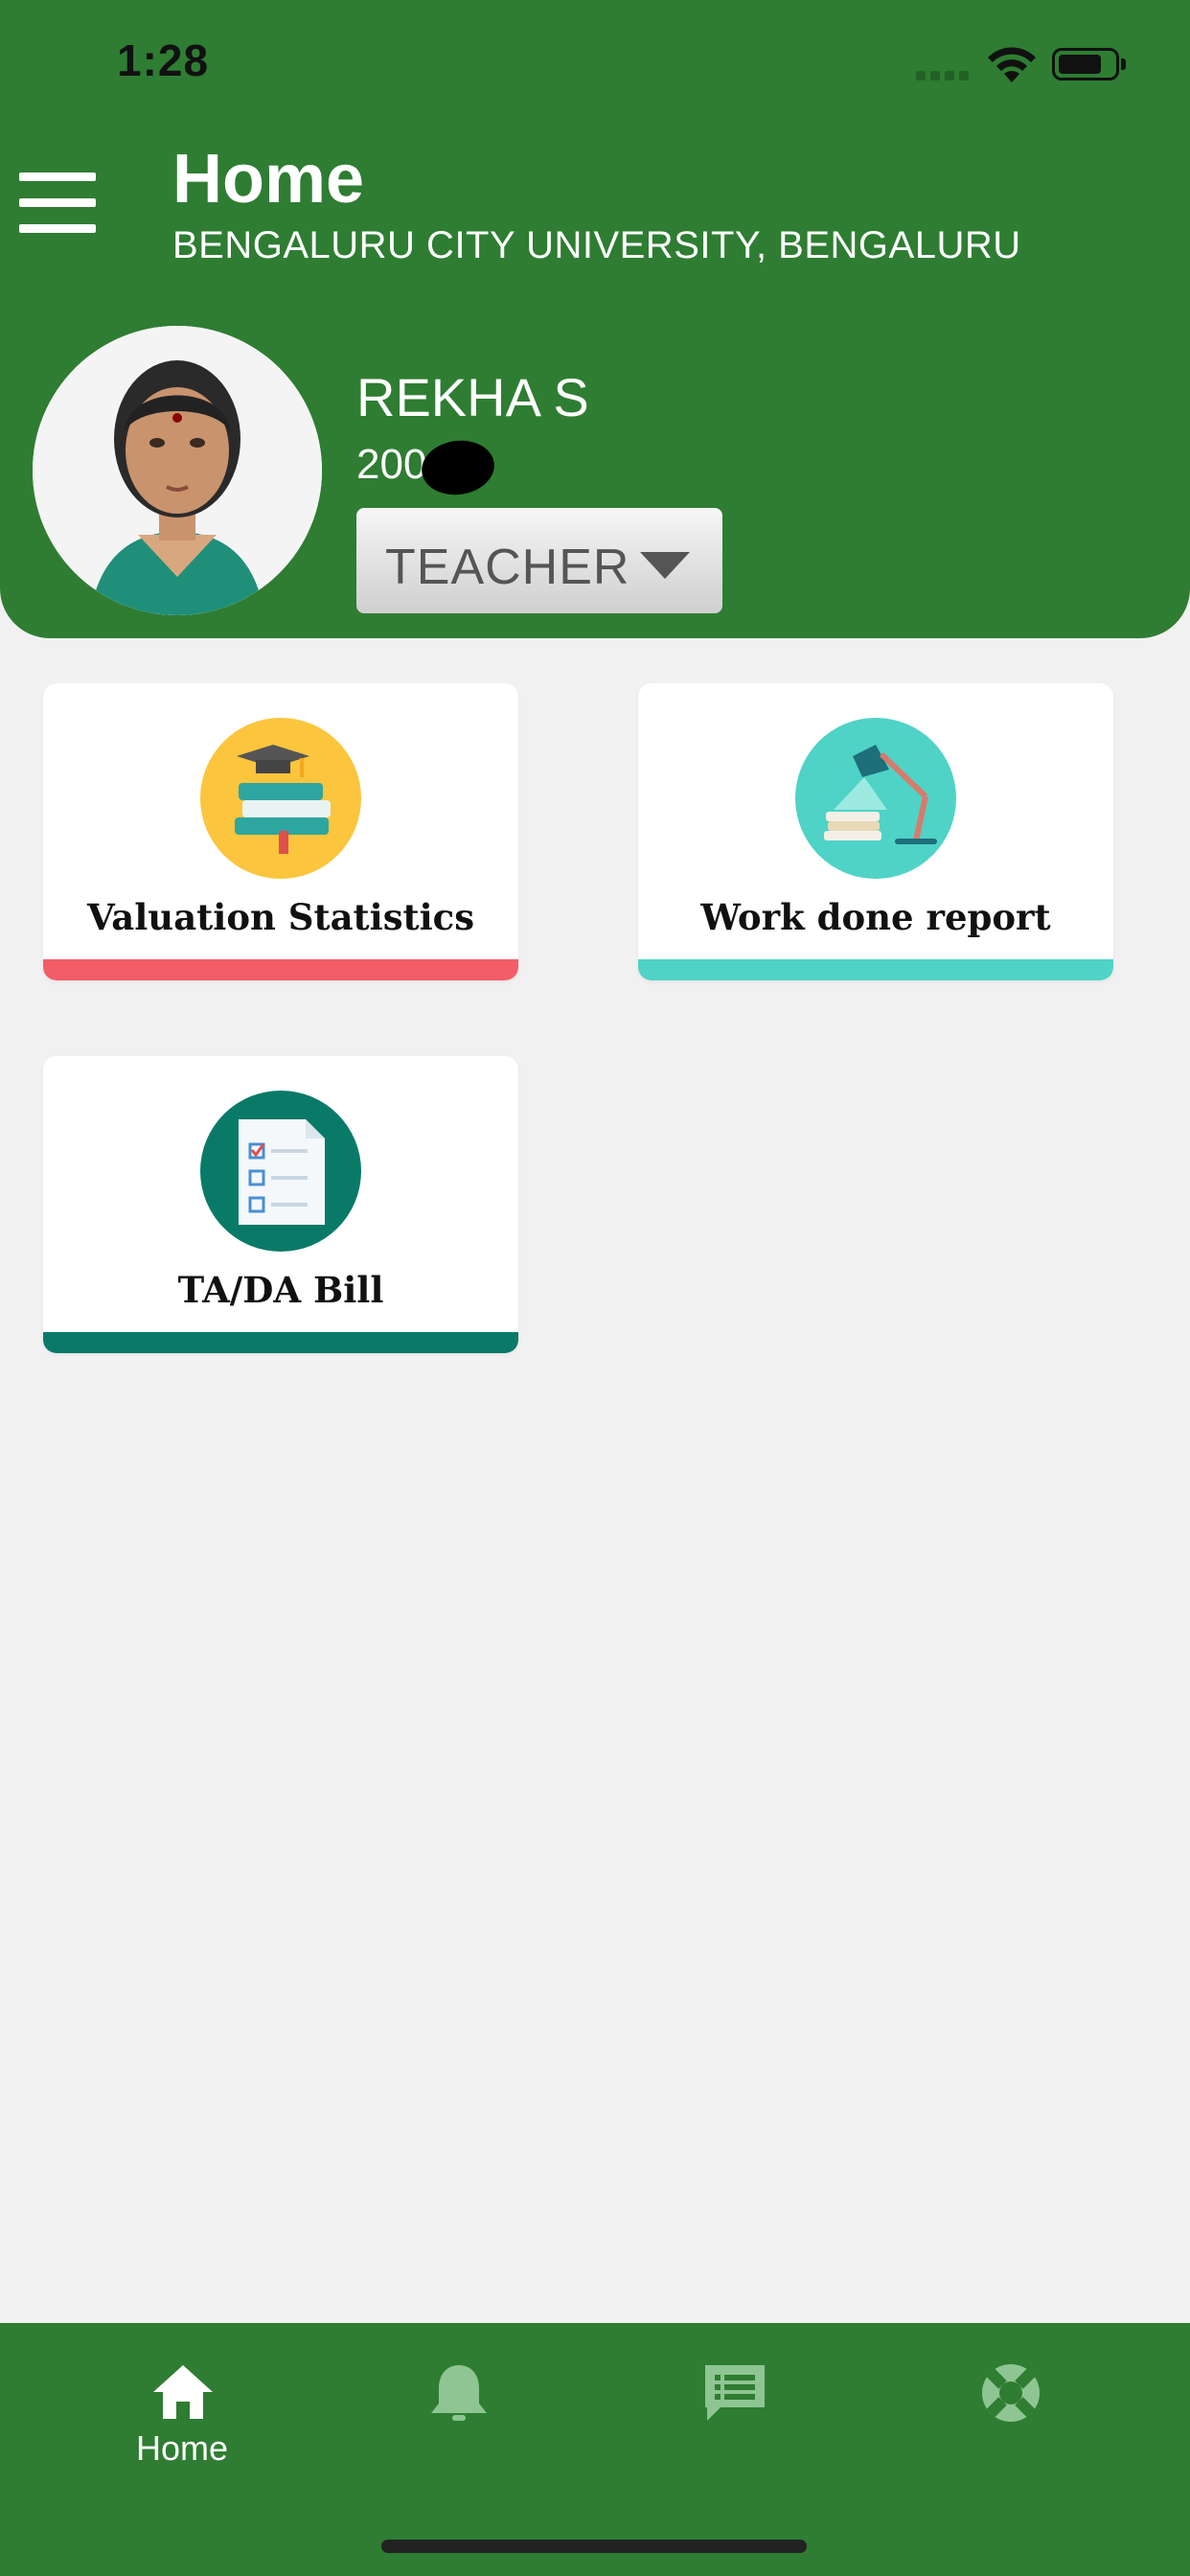 Image resolution: width=1190 pixels, height=2576 pixels. What do you see at coordinates (595, 63) in the screenshot?
I see `status-bar: 1:28` at bounding box center [595, 63].